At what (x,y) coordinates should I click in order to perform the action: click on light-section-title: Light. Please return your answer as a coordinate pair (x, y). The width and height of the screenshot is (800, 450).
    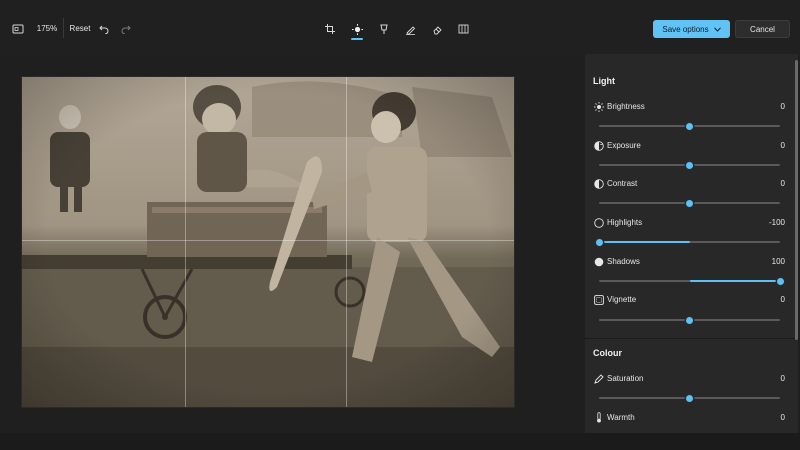
    Looking at the image, I should click on (604, 81).